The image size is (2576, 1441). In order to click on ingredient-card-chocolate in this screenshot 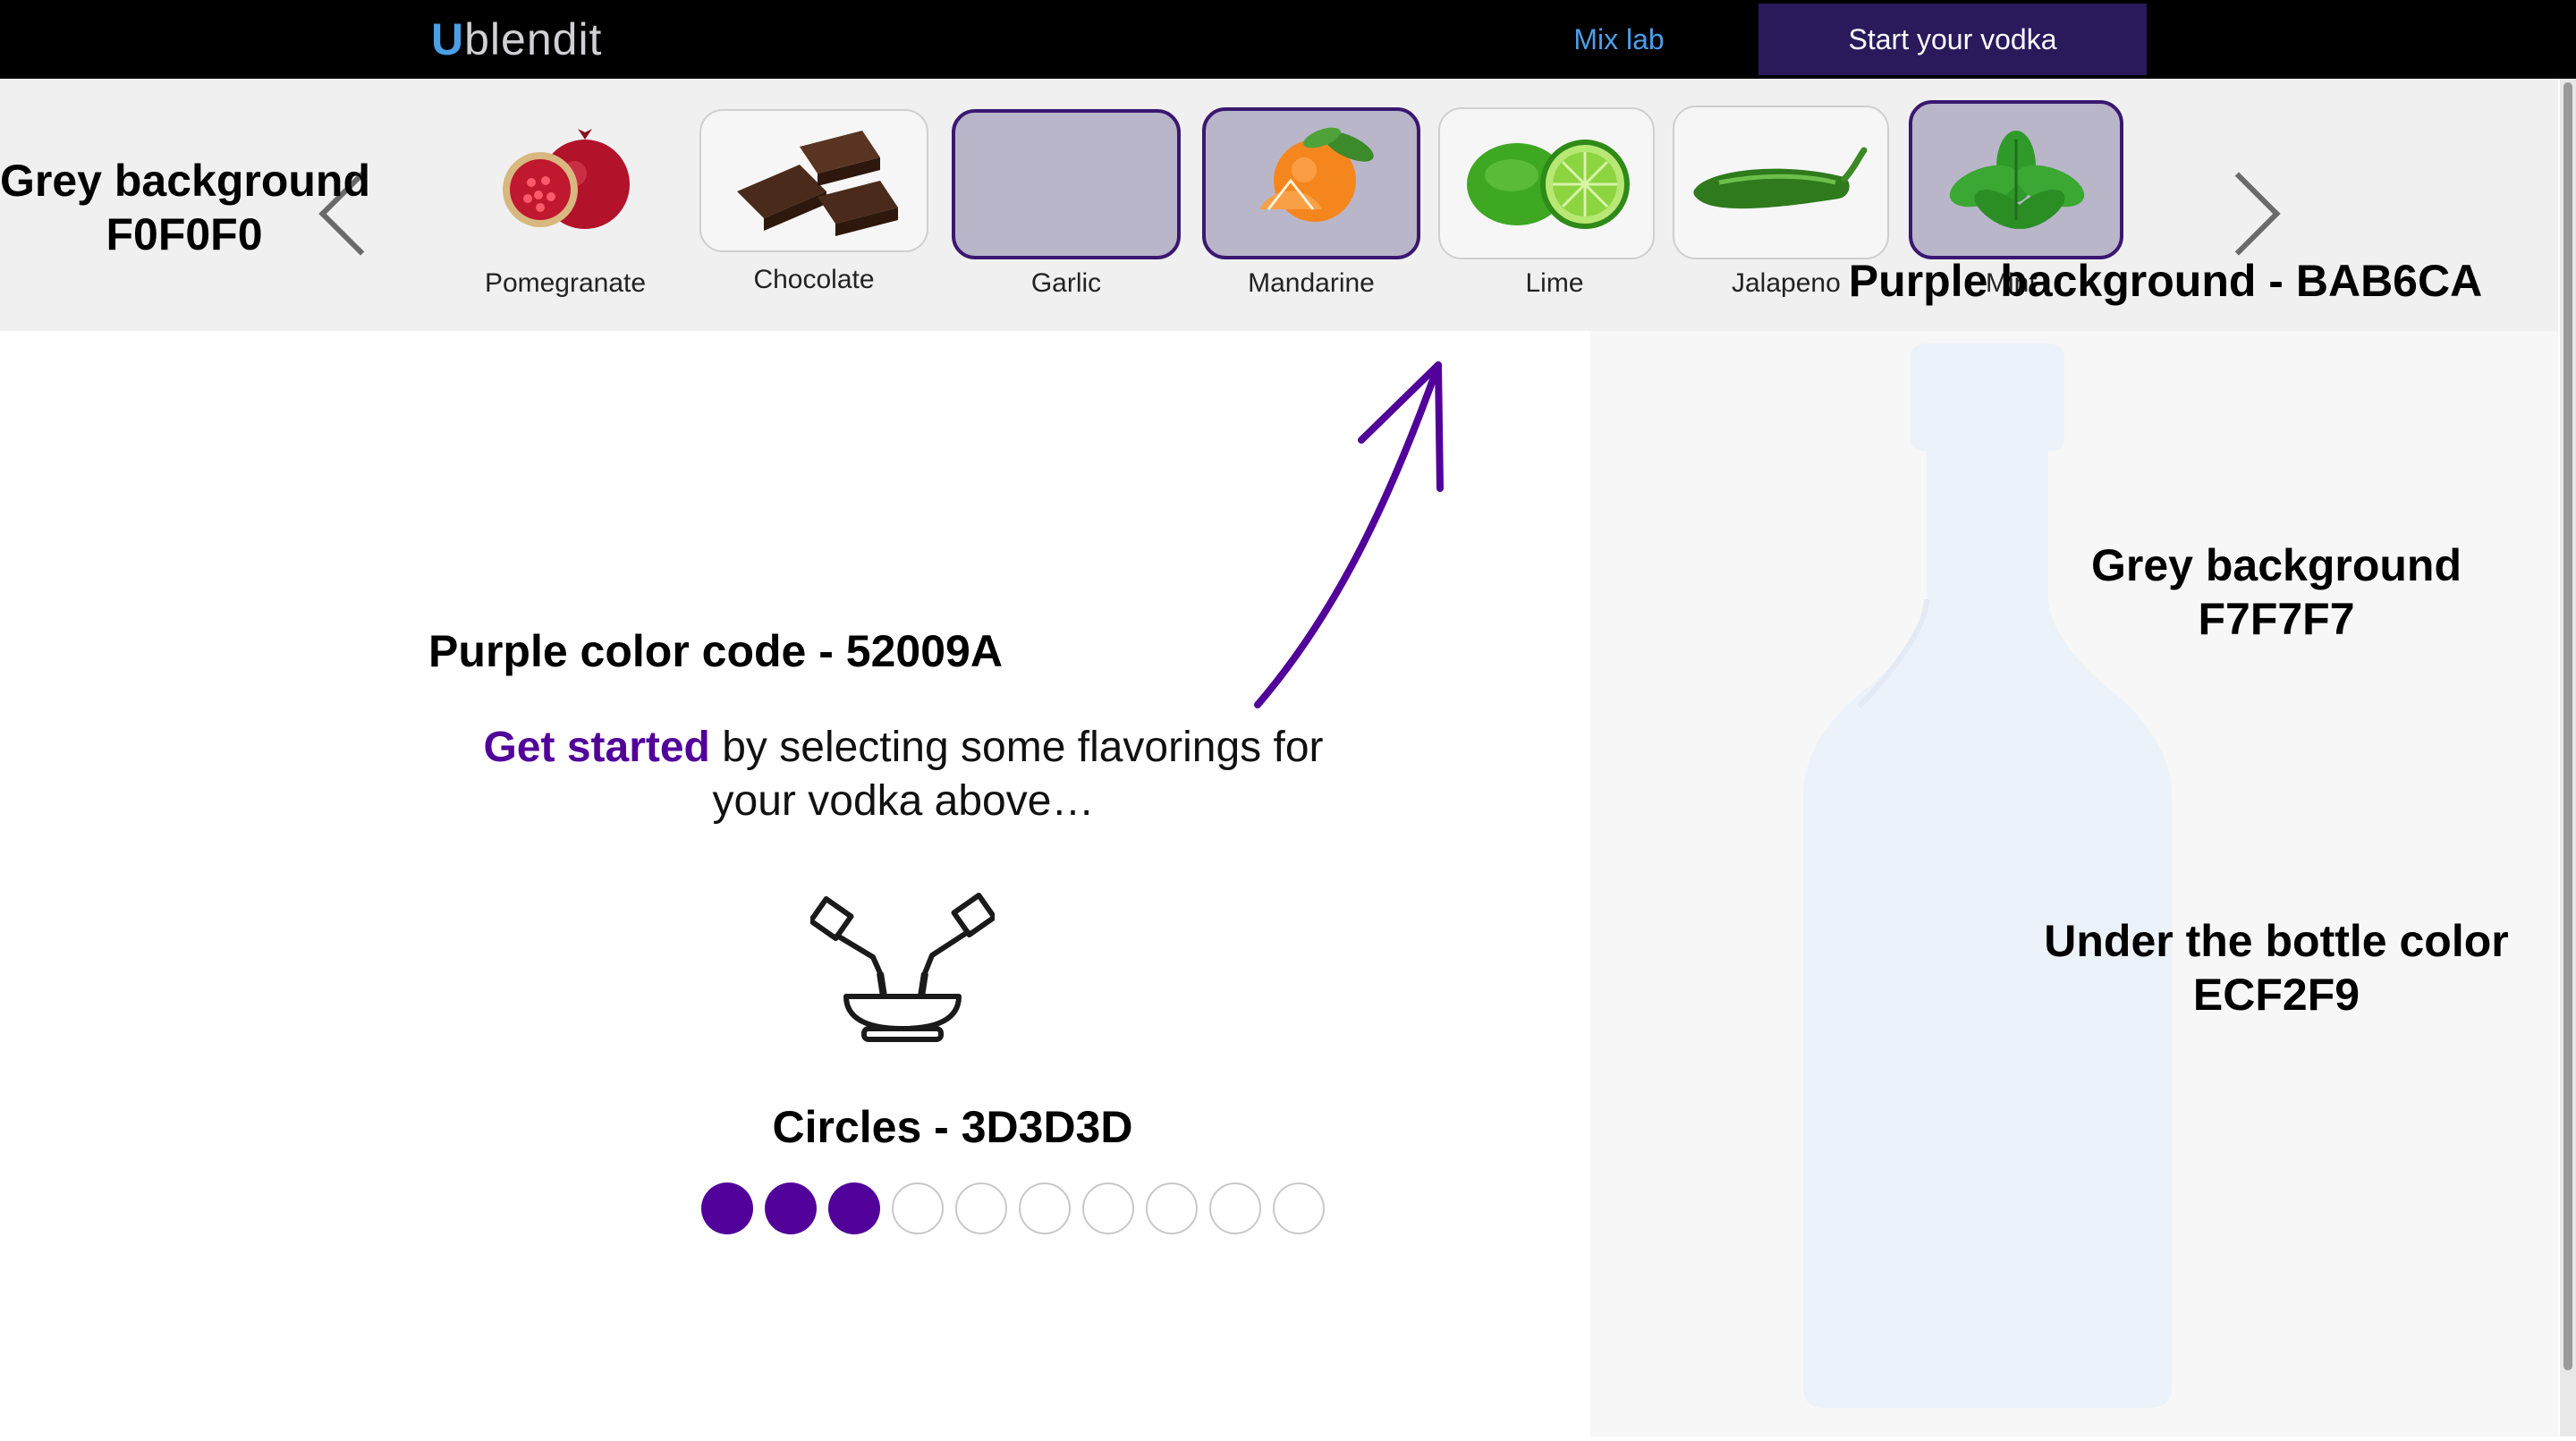, I will do `click(813, 180)`.